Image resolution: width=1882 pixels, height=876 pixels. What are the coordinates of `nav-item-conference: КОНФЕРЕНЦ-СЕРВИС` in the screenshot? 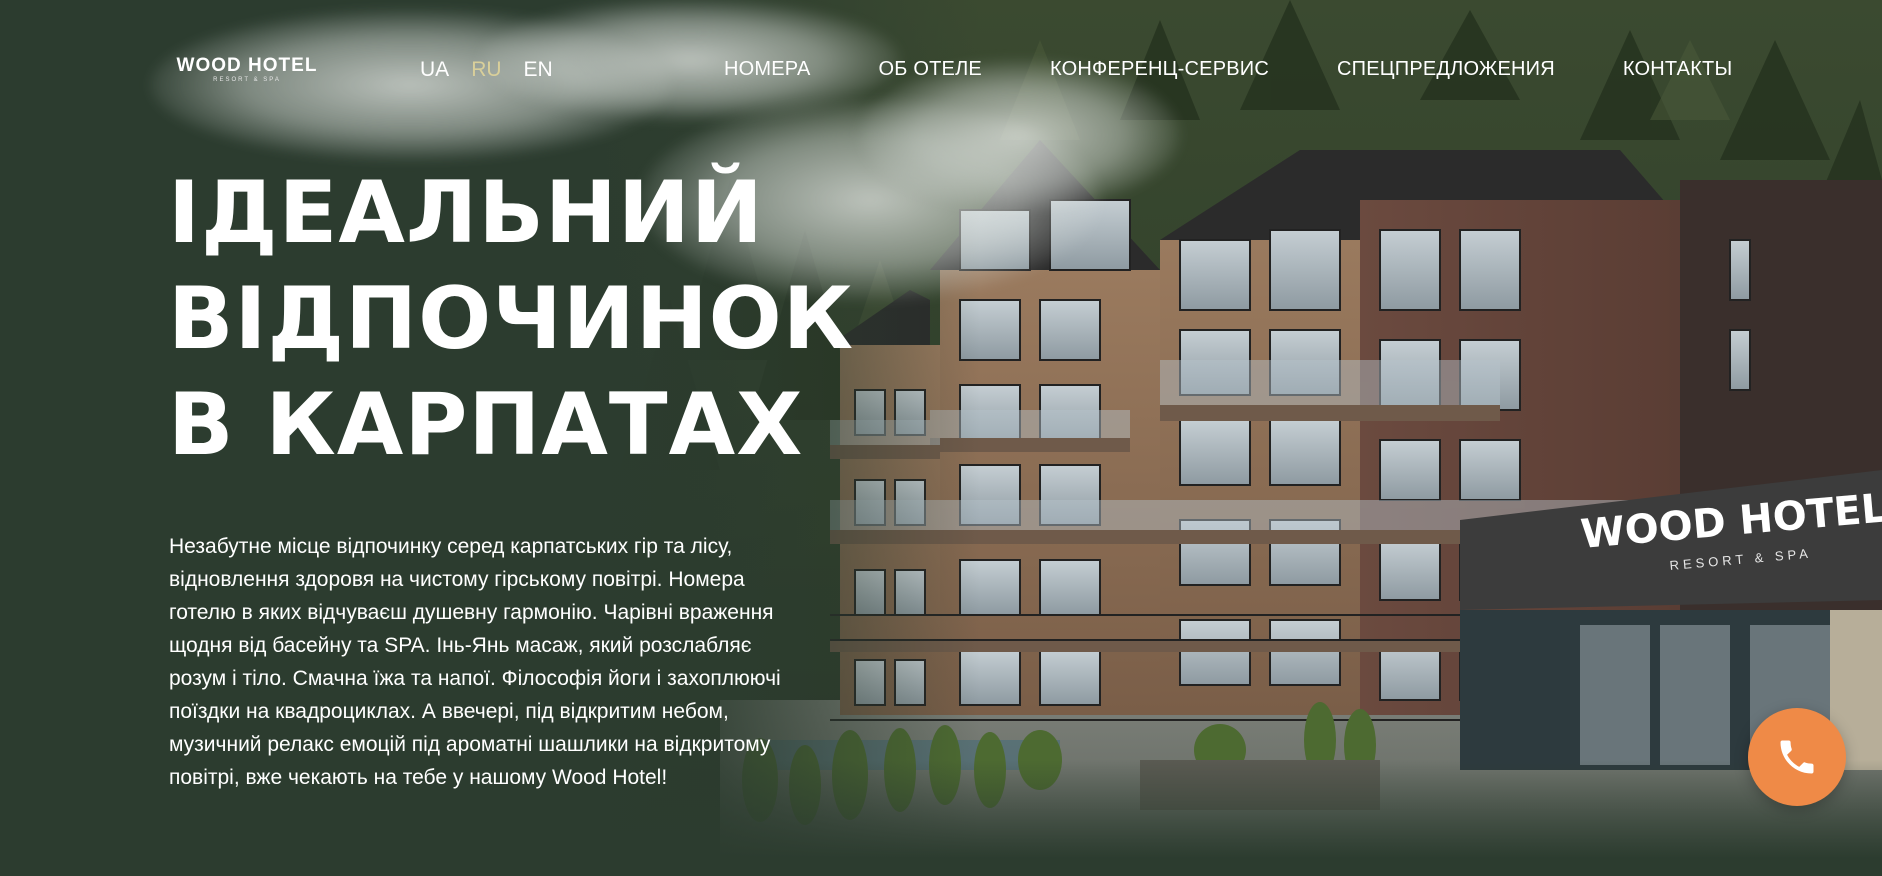 It's located at (1159, 69).